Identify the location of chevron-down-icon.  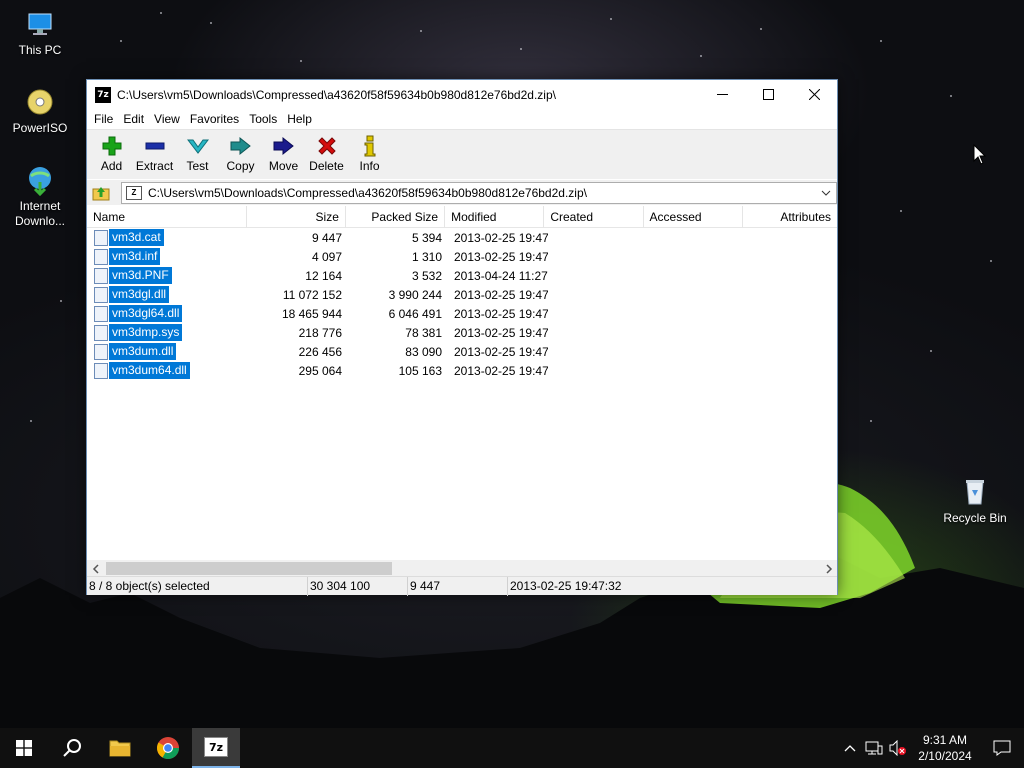
(826, 193).